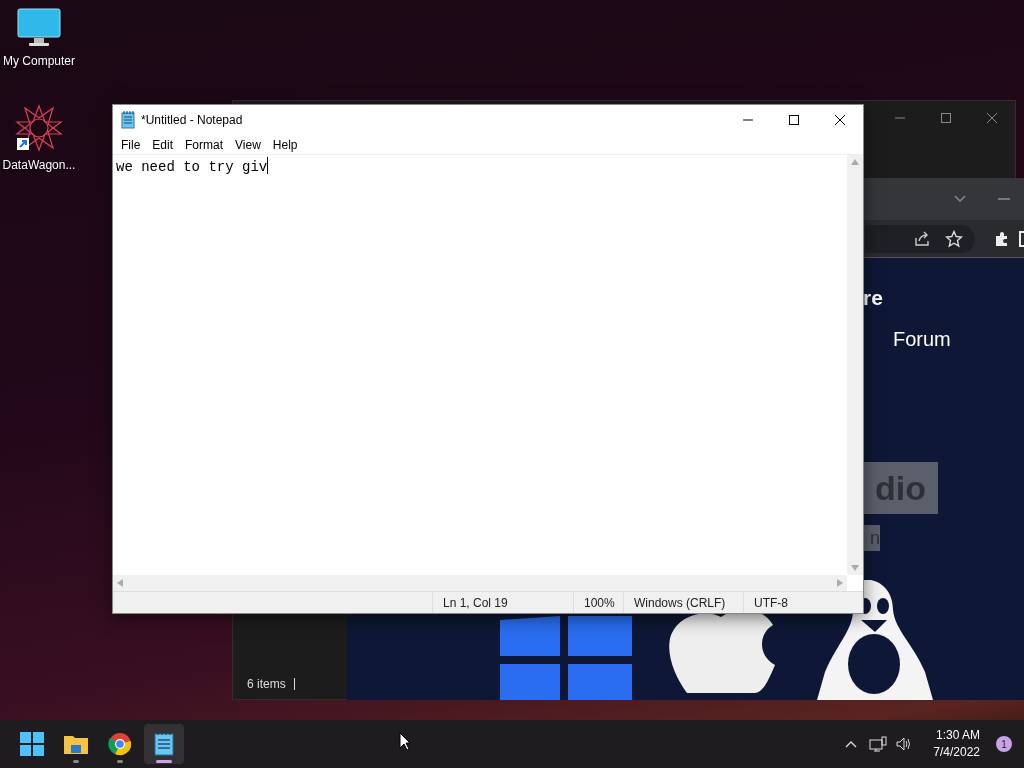  I want to click on menu-item: View, so click(248, 144).